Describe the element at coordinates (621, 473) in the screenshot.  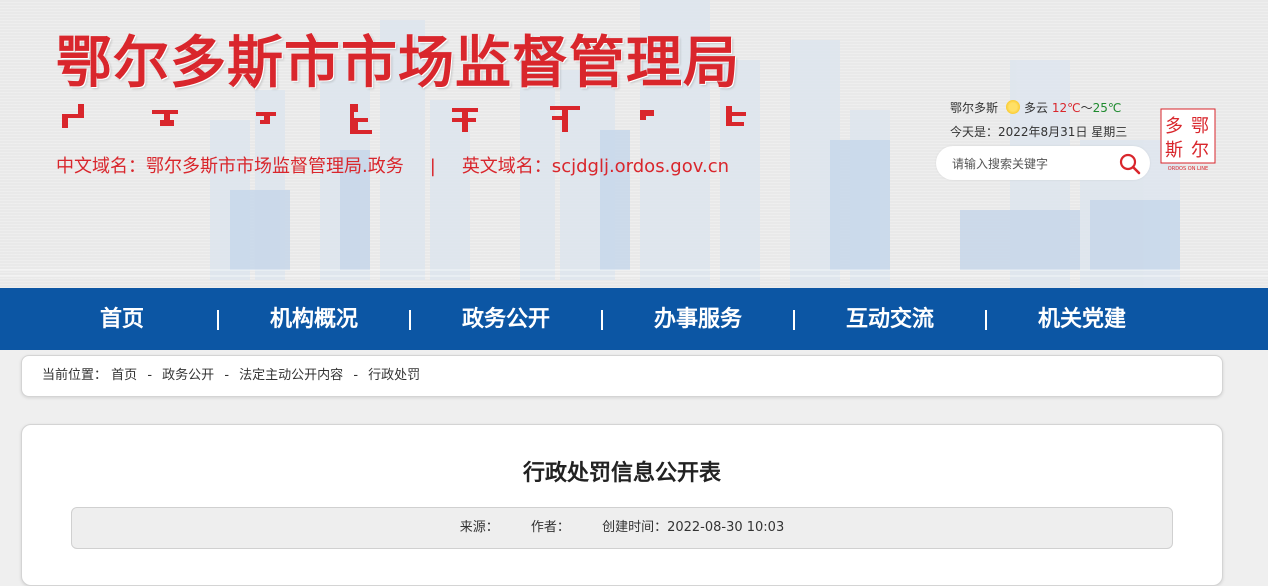
I see `article-title: 行政处罚信息公开表` at that location.